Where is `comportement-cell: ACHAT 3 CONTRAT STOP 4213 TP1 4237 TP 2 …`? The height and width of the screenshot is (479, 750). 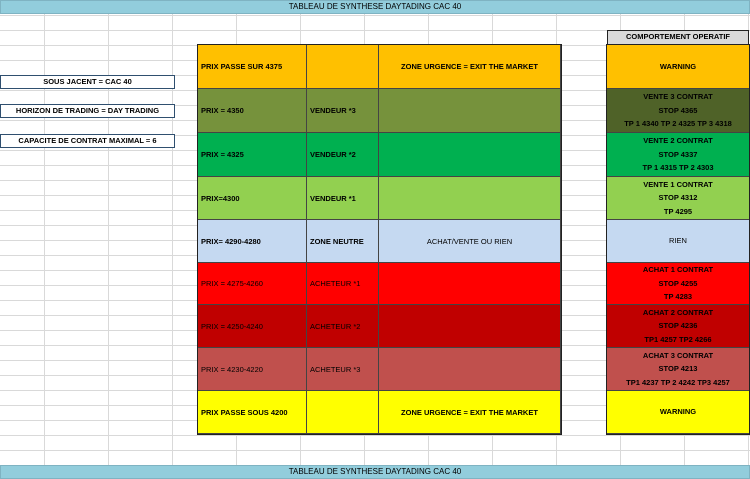 comportement-cell: ACHAT 3 CONTRAT STOP 4213 TP1 4237 TP 2 … is located at coordinates (678, 369).